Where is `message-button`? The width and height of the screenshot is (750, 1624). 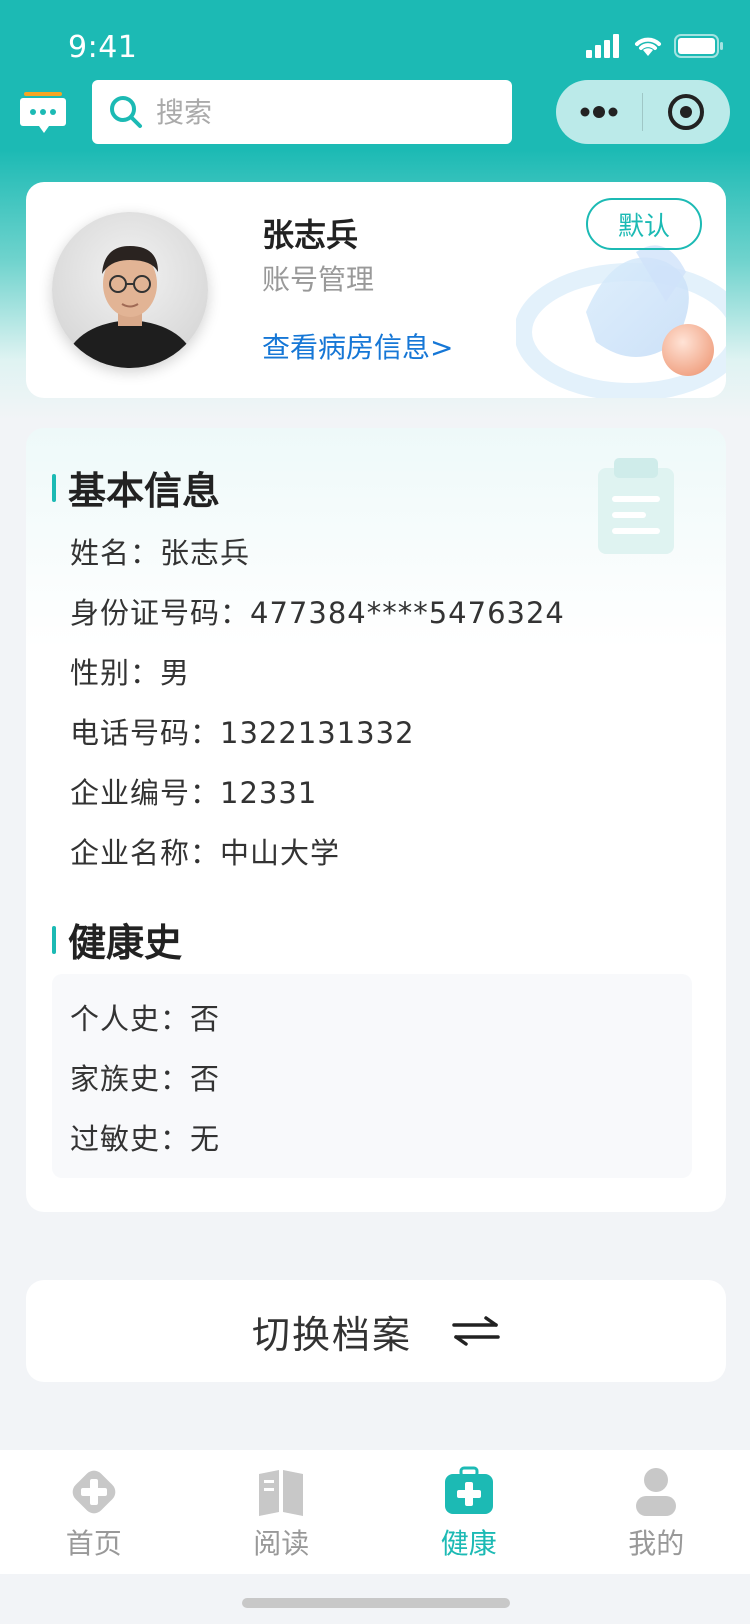 message-button is located at coordinates (44, 114).